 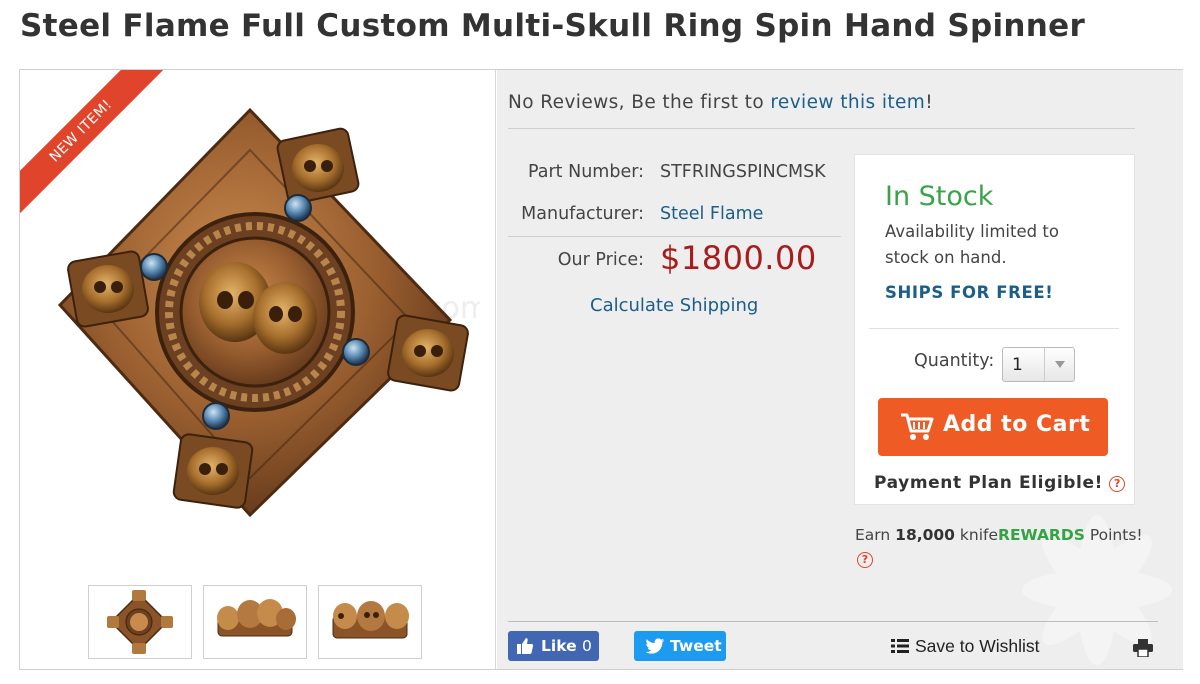 I want to click on dropdown-arrow-icon, so click(x=1059, y=364).